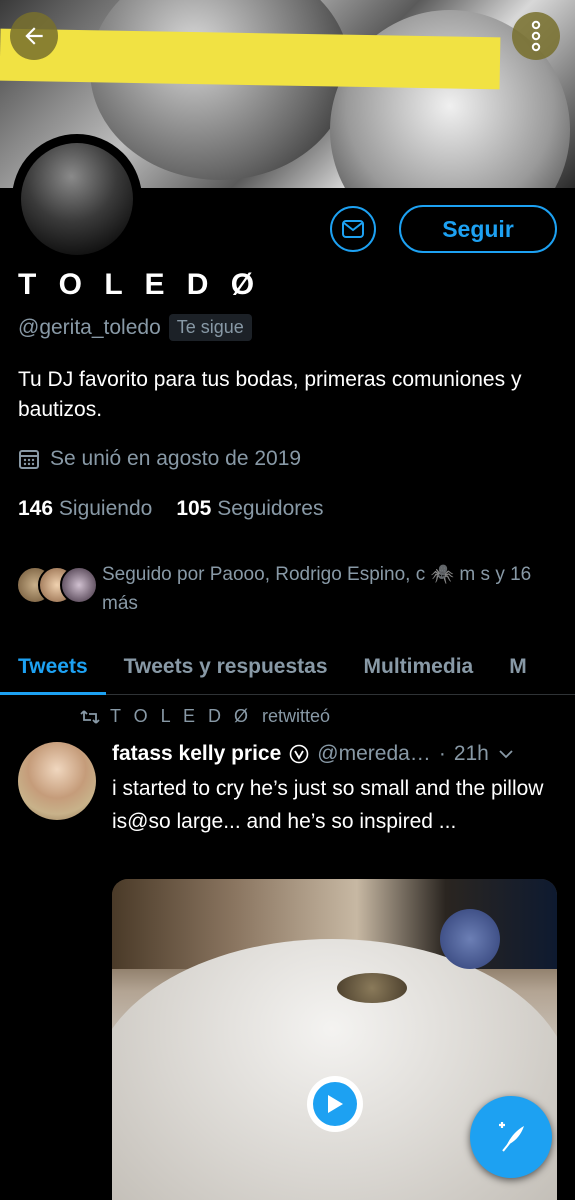  What do you see at coordinates (250, 59) in the screenshot?
I see `banner-yellow-stripe` at bounding box center [250, 59].